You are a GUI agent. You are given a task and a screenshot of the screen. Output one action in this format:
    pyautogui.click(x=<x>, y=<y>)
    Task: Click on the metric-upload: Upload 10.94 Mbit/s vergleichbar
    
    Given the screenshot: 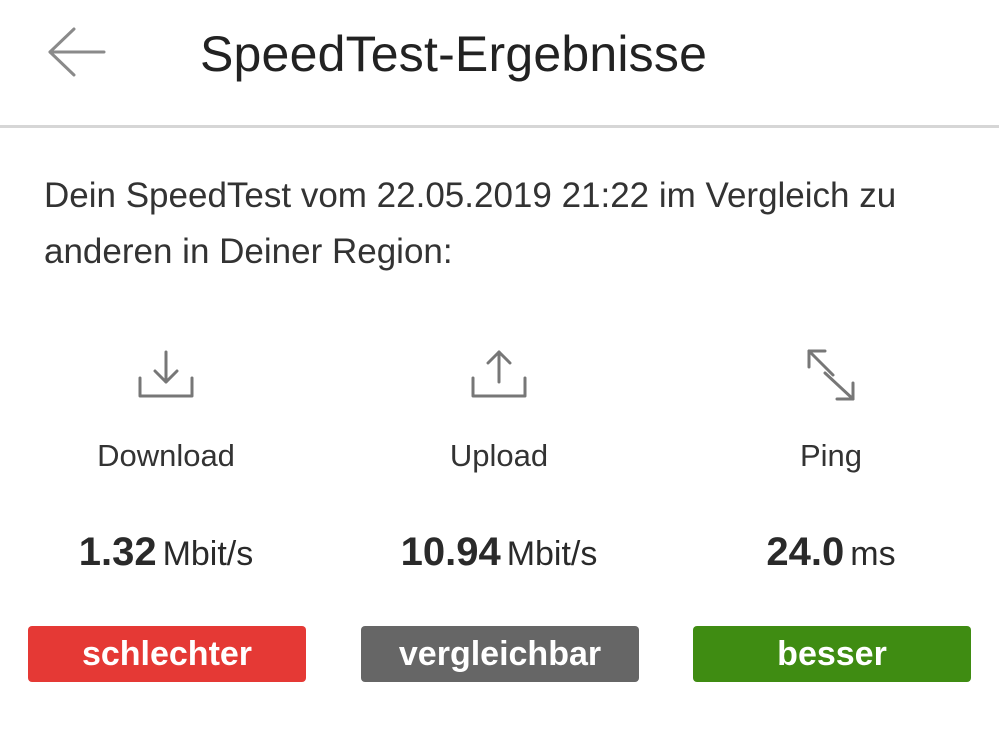 What is the action you would take?
    pyautogui.click(x=511, y=520)
    